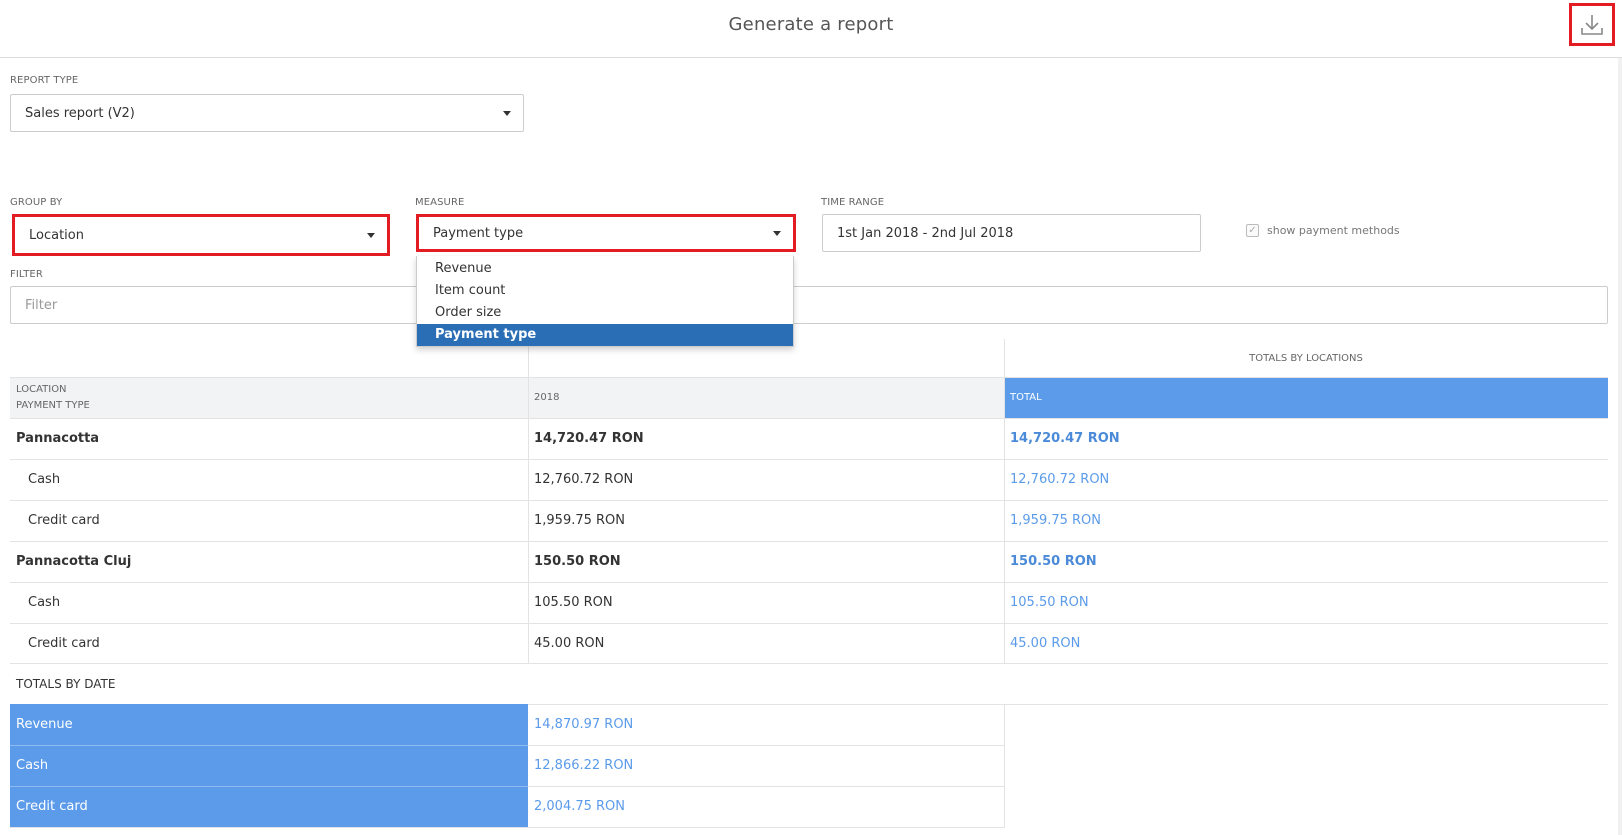 This screenshot has height=835, width=1622. Describe the element at coordinates (201, 235) in the screenshot. I see `group-by-select: Location` at that location.